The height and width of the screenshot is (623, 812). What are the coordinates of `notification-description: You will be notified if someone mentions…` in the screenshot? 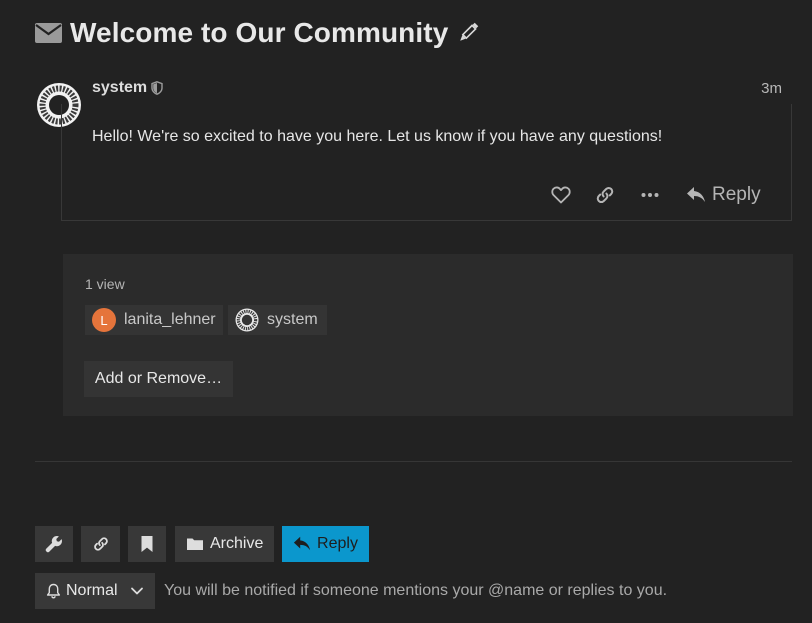 It's located at (416, 590).